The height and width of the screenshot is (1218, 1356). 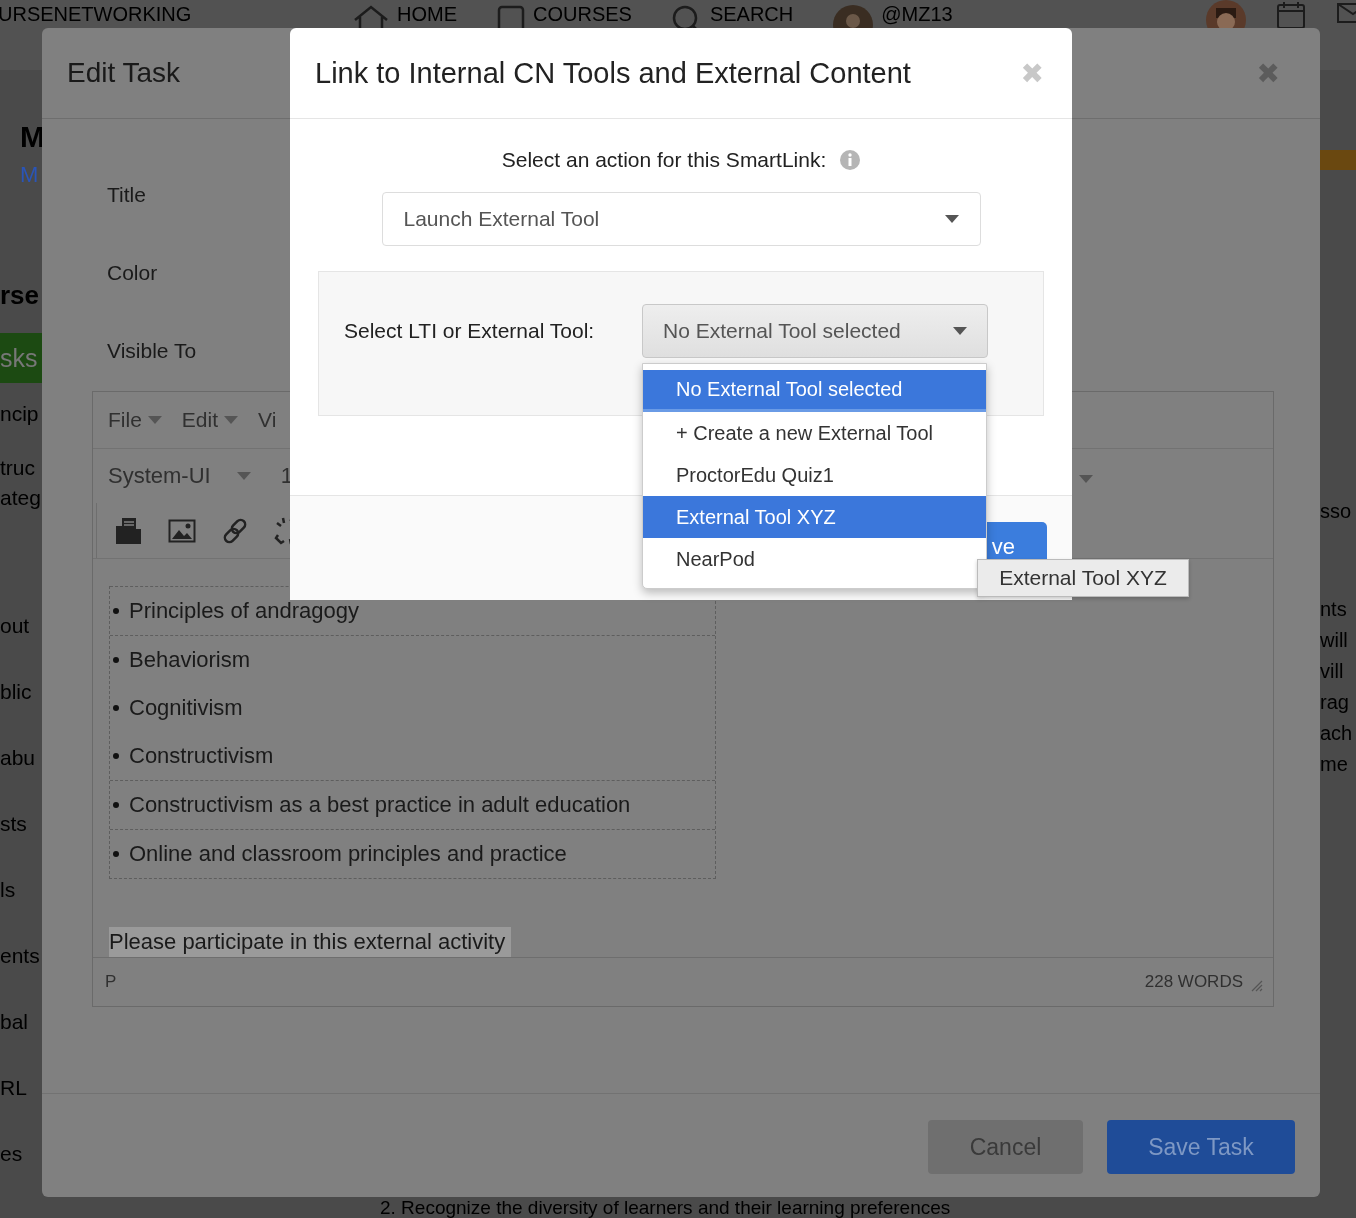 I want to click on list-item: Behaviorism, so click(x=190, y=660).